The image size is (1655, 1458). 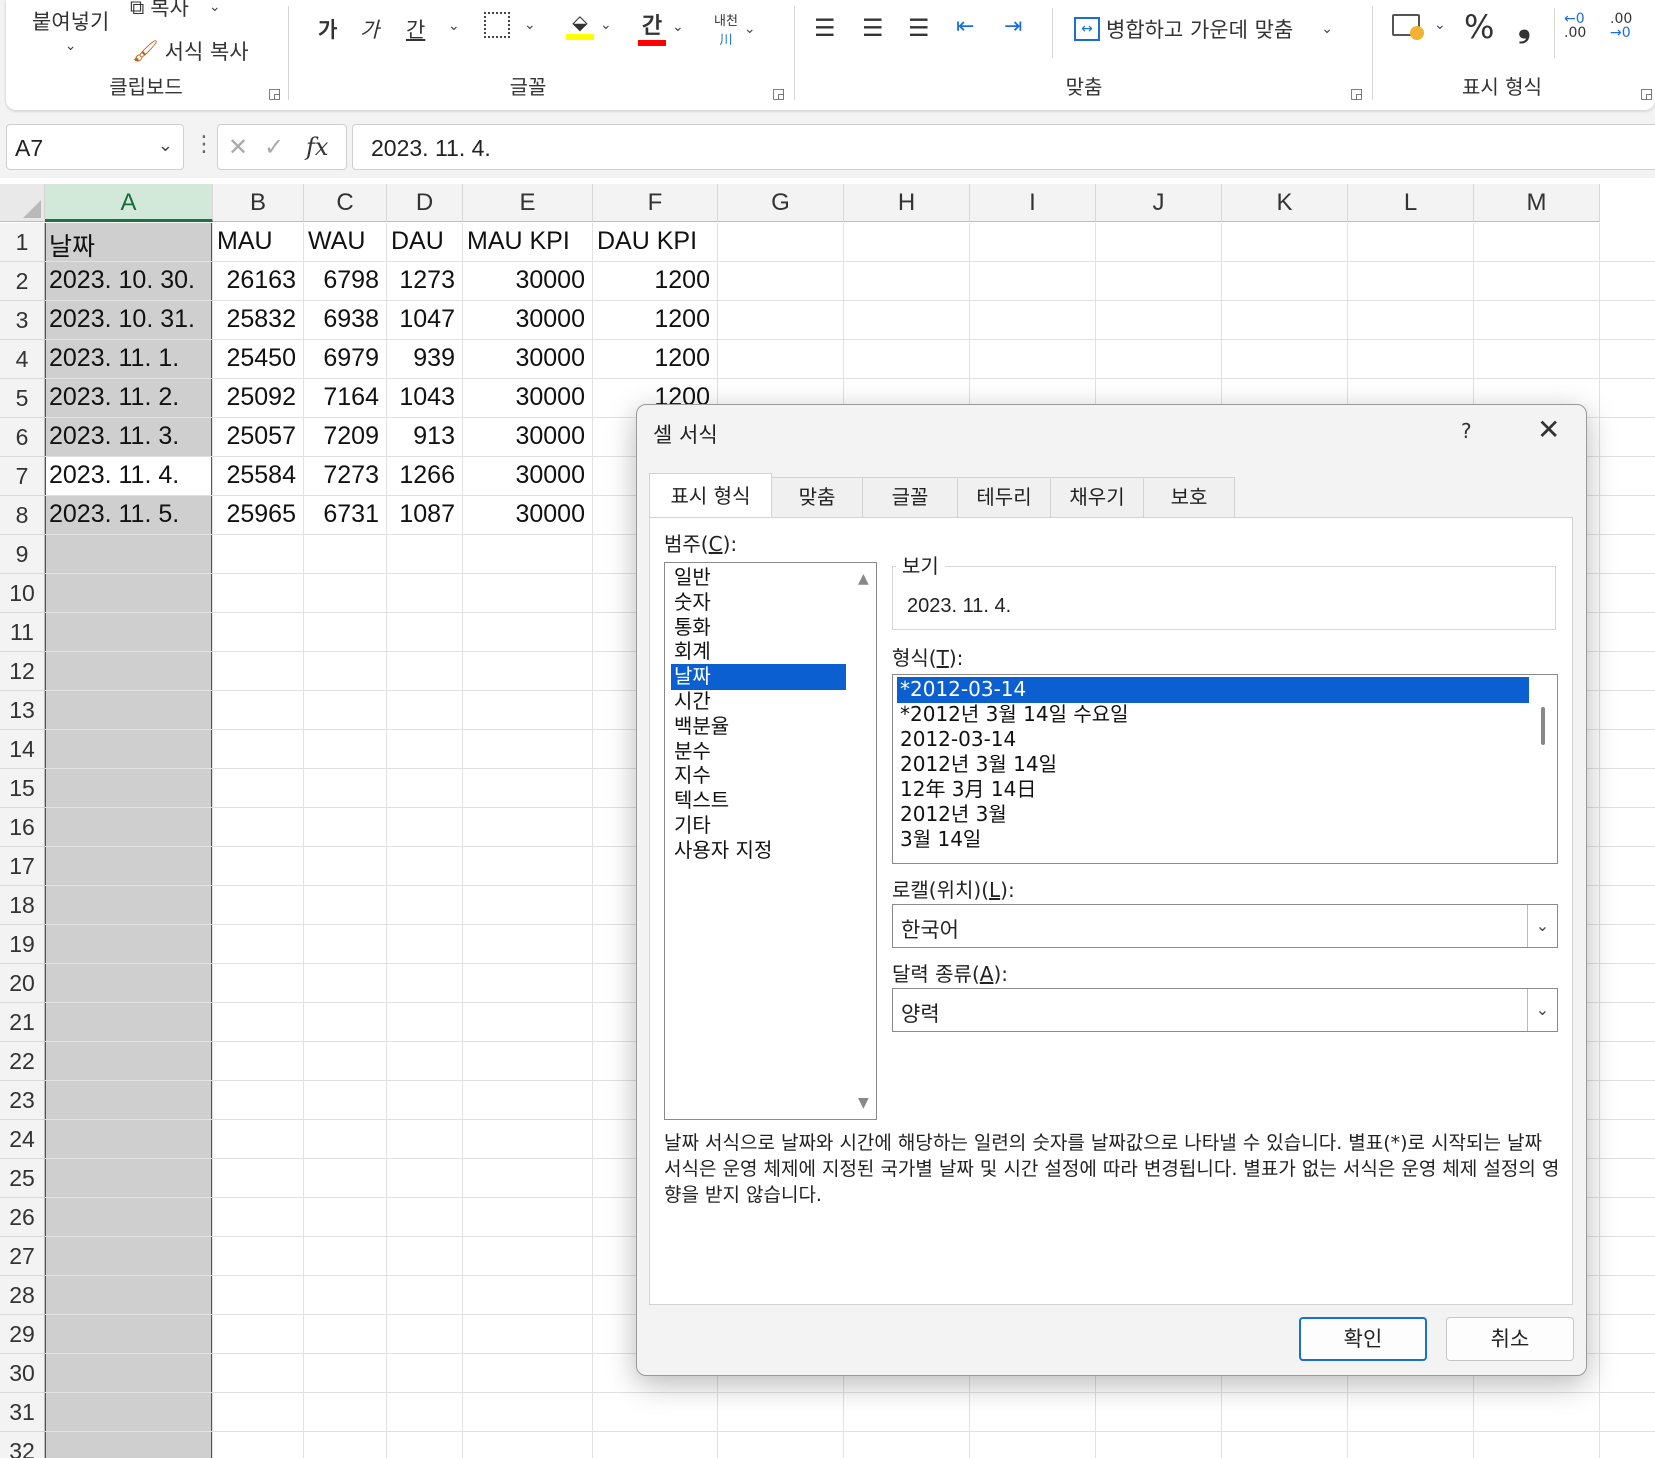 I want to click on cell-c3: 6938, so click(x=341, y=319).